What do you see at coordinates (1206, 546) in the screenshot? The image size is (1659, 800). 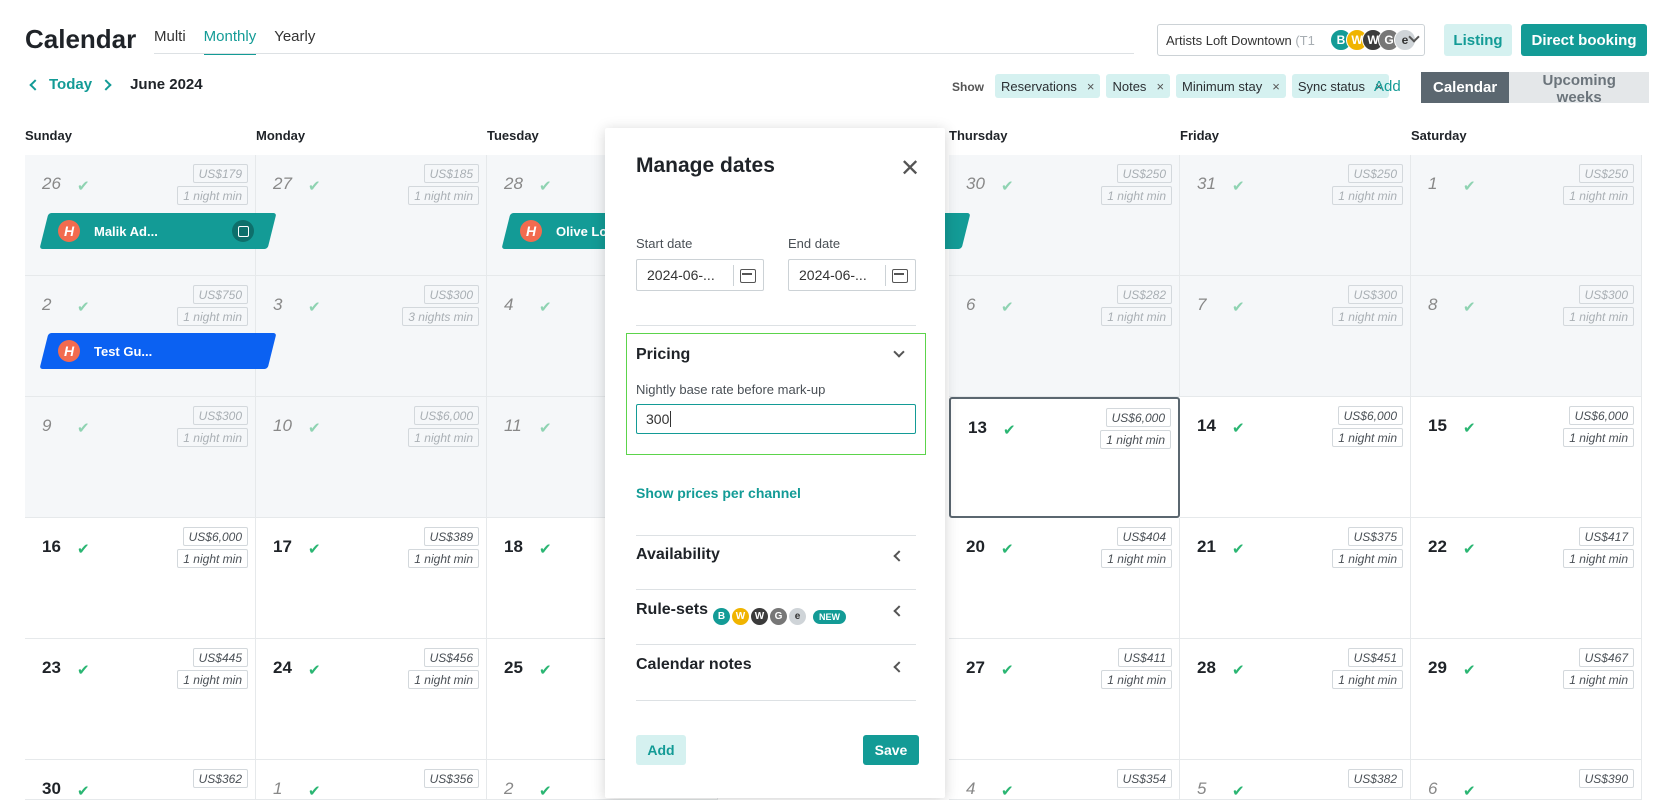 I see `day-number: 21` at bounding box center [1206, 546].